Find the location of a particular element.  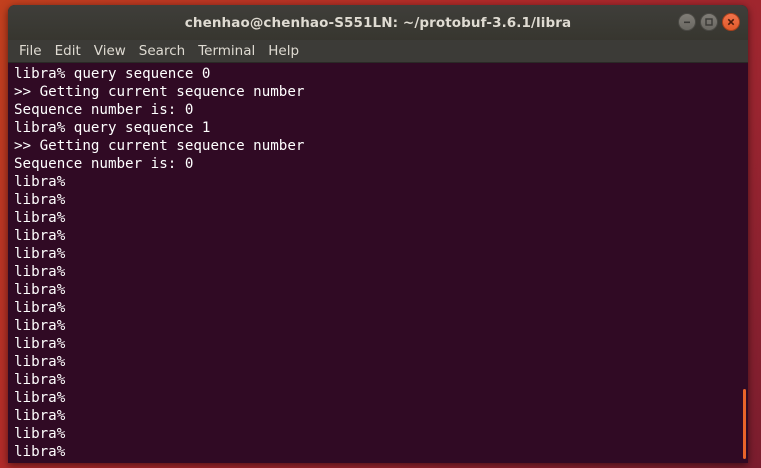

menu-search: Search is located at coordinates (161, 51).